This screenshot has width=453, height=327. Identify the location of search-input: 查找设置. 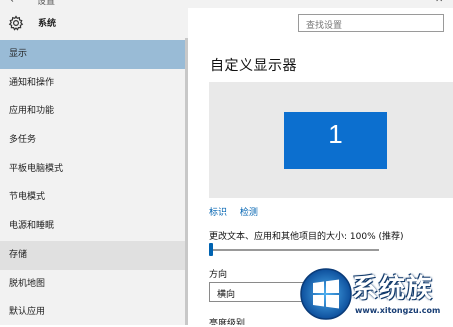
(371, 23).